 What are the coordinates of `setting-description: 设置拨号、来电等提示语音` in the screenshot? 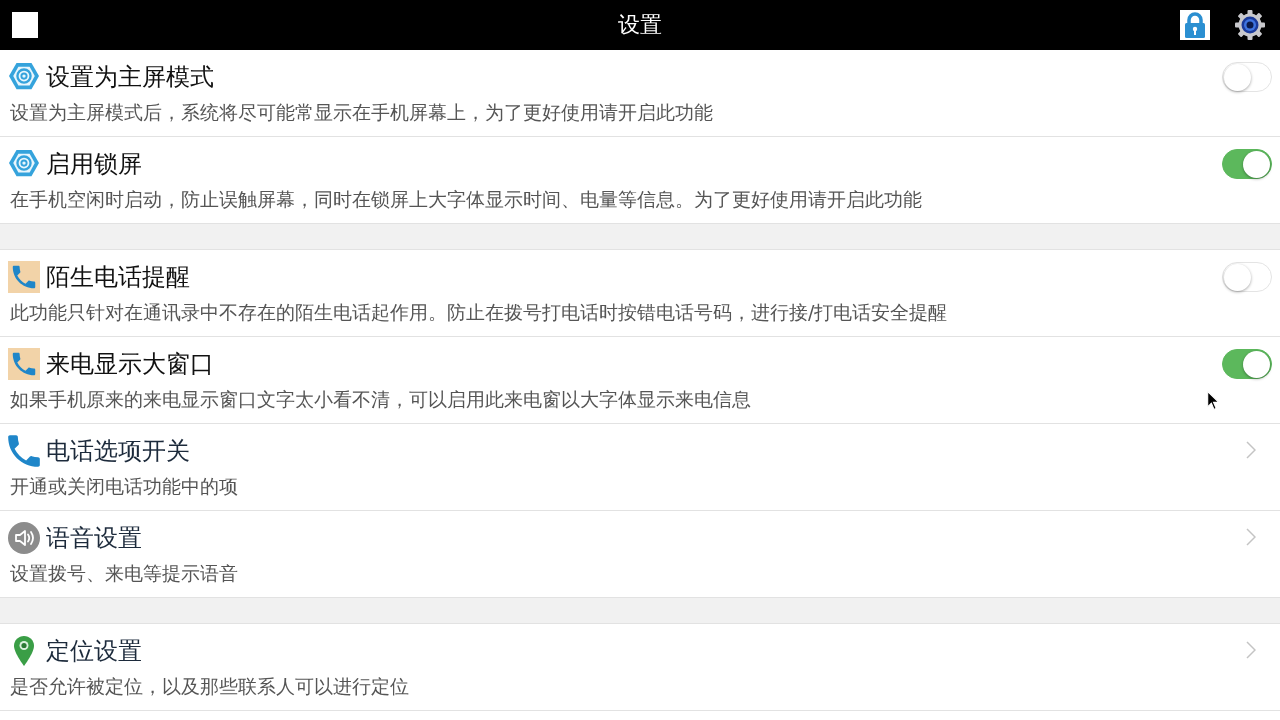 It's located at (124, 573).